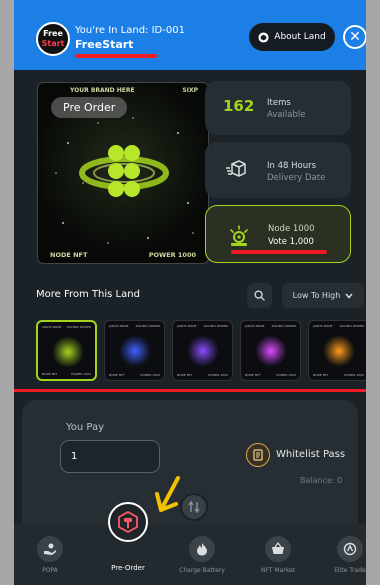 The width and height of the screenshot is (380, 585). Describe the element at coordinates (349, 296) in the screenshot. I see `chevron-down-icon` at that location.